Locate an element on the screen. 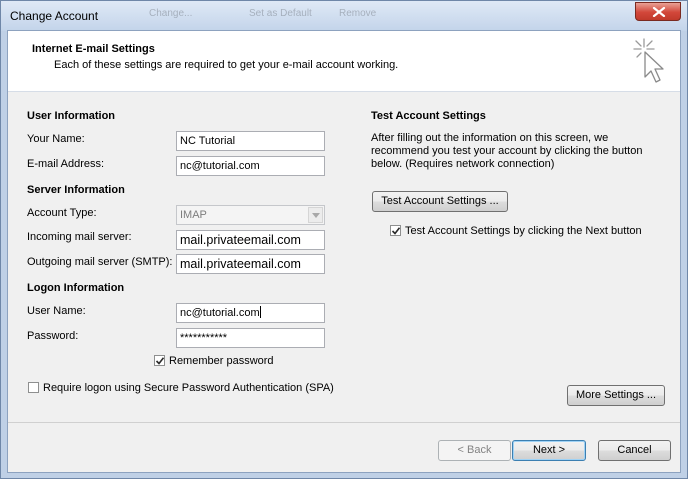 Image resolution: width=688 pixels, height=479 pixels. chevron-down-icon is located at coordinates (316, 215).